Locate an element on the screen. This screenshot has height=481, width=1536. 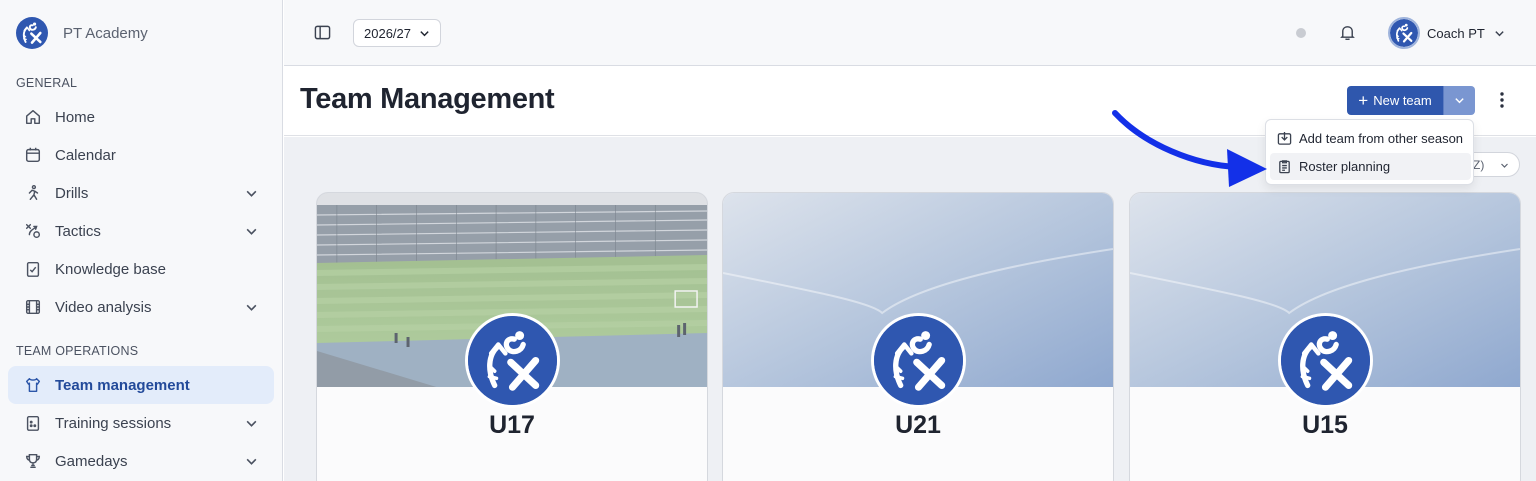
new-team-button: + New team is located at coordinates (1395, 100).